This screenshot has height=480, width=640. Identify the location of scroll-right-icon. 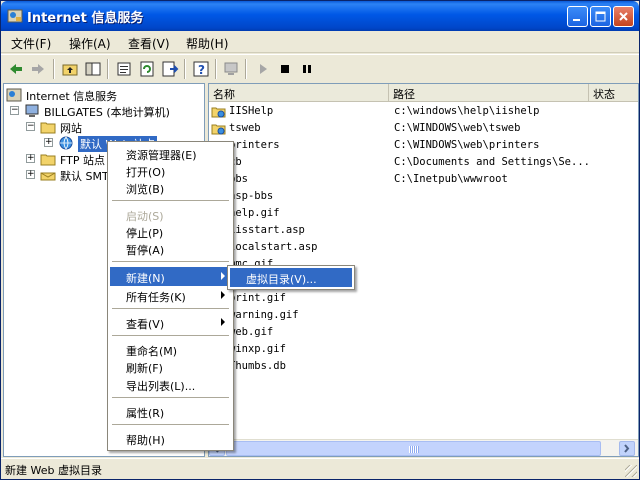
(627, 448).